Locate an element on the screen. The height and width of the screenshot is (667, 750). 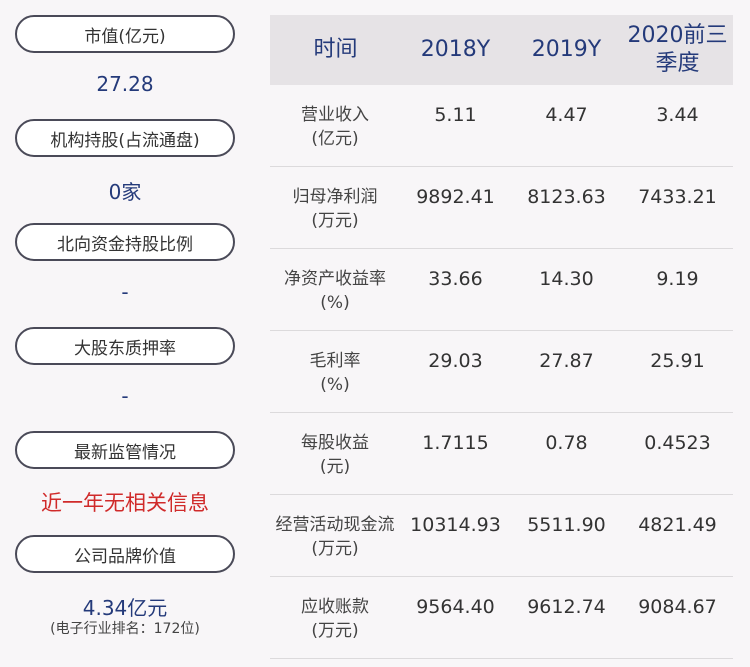
table-row: 净资产收益率 (%) 33.66 14.30 9.19 is located at coordinates (501, 290).